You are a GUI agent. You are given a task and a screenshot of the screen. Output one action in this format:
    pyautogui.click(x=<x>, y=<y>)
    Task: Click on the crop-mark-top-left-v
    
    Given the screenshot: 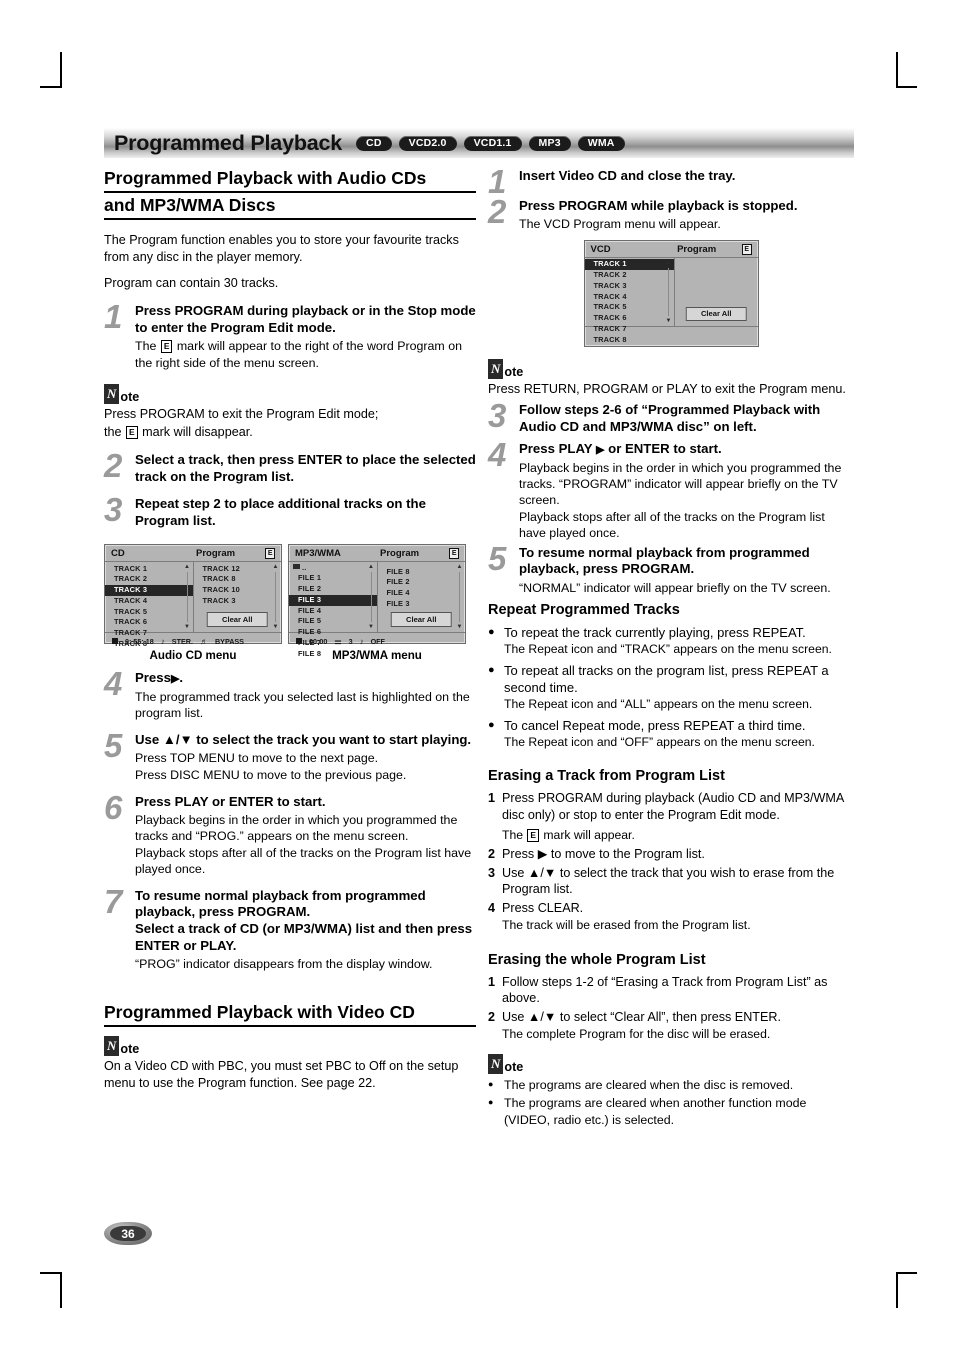 What is the action you would take?
    pyautogui.click(x=61, y=70)
    